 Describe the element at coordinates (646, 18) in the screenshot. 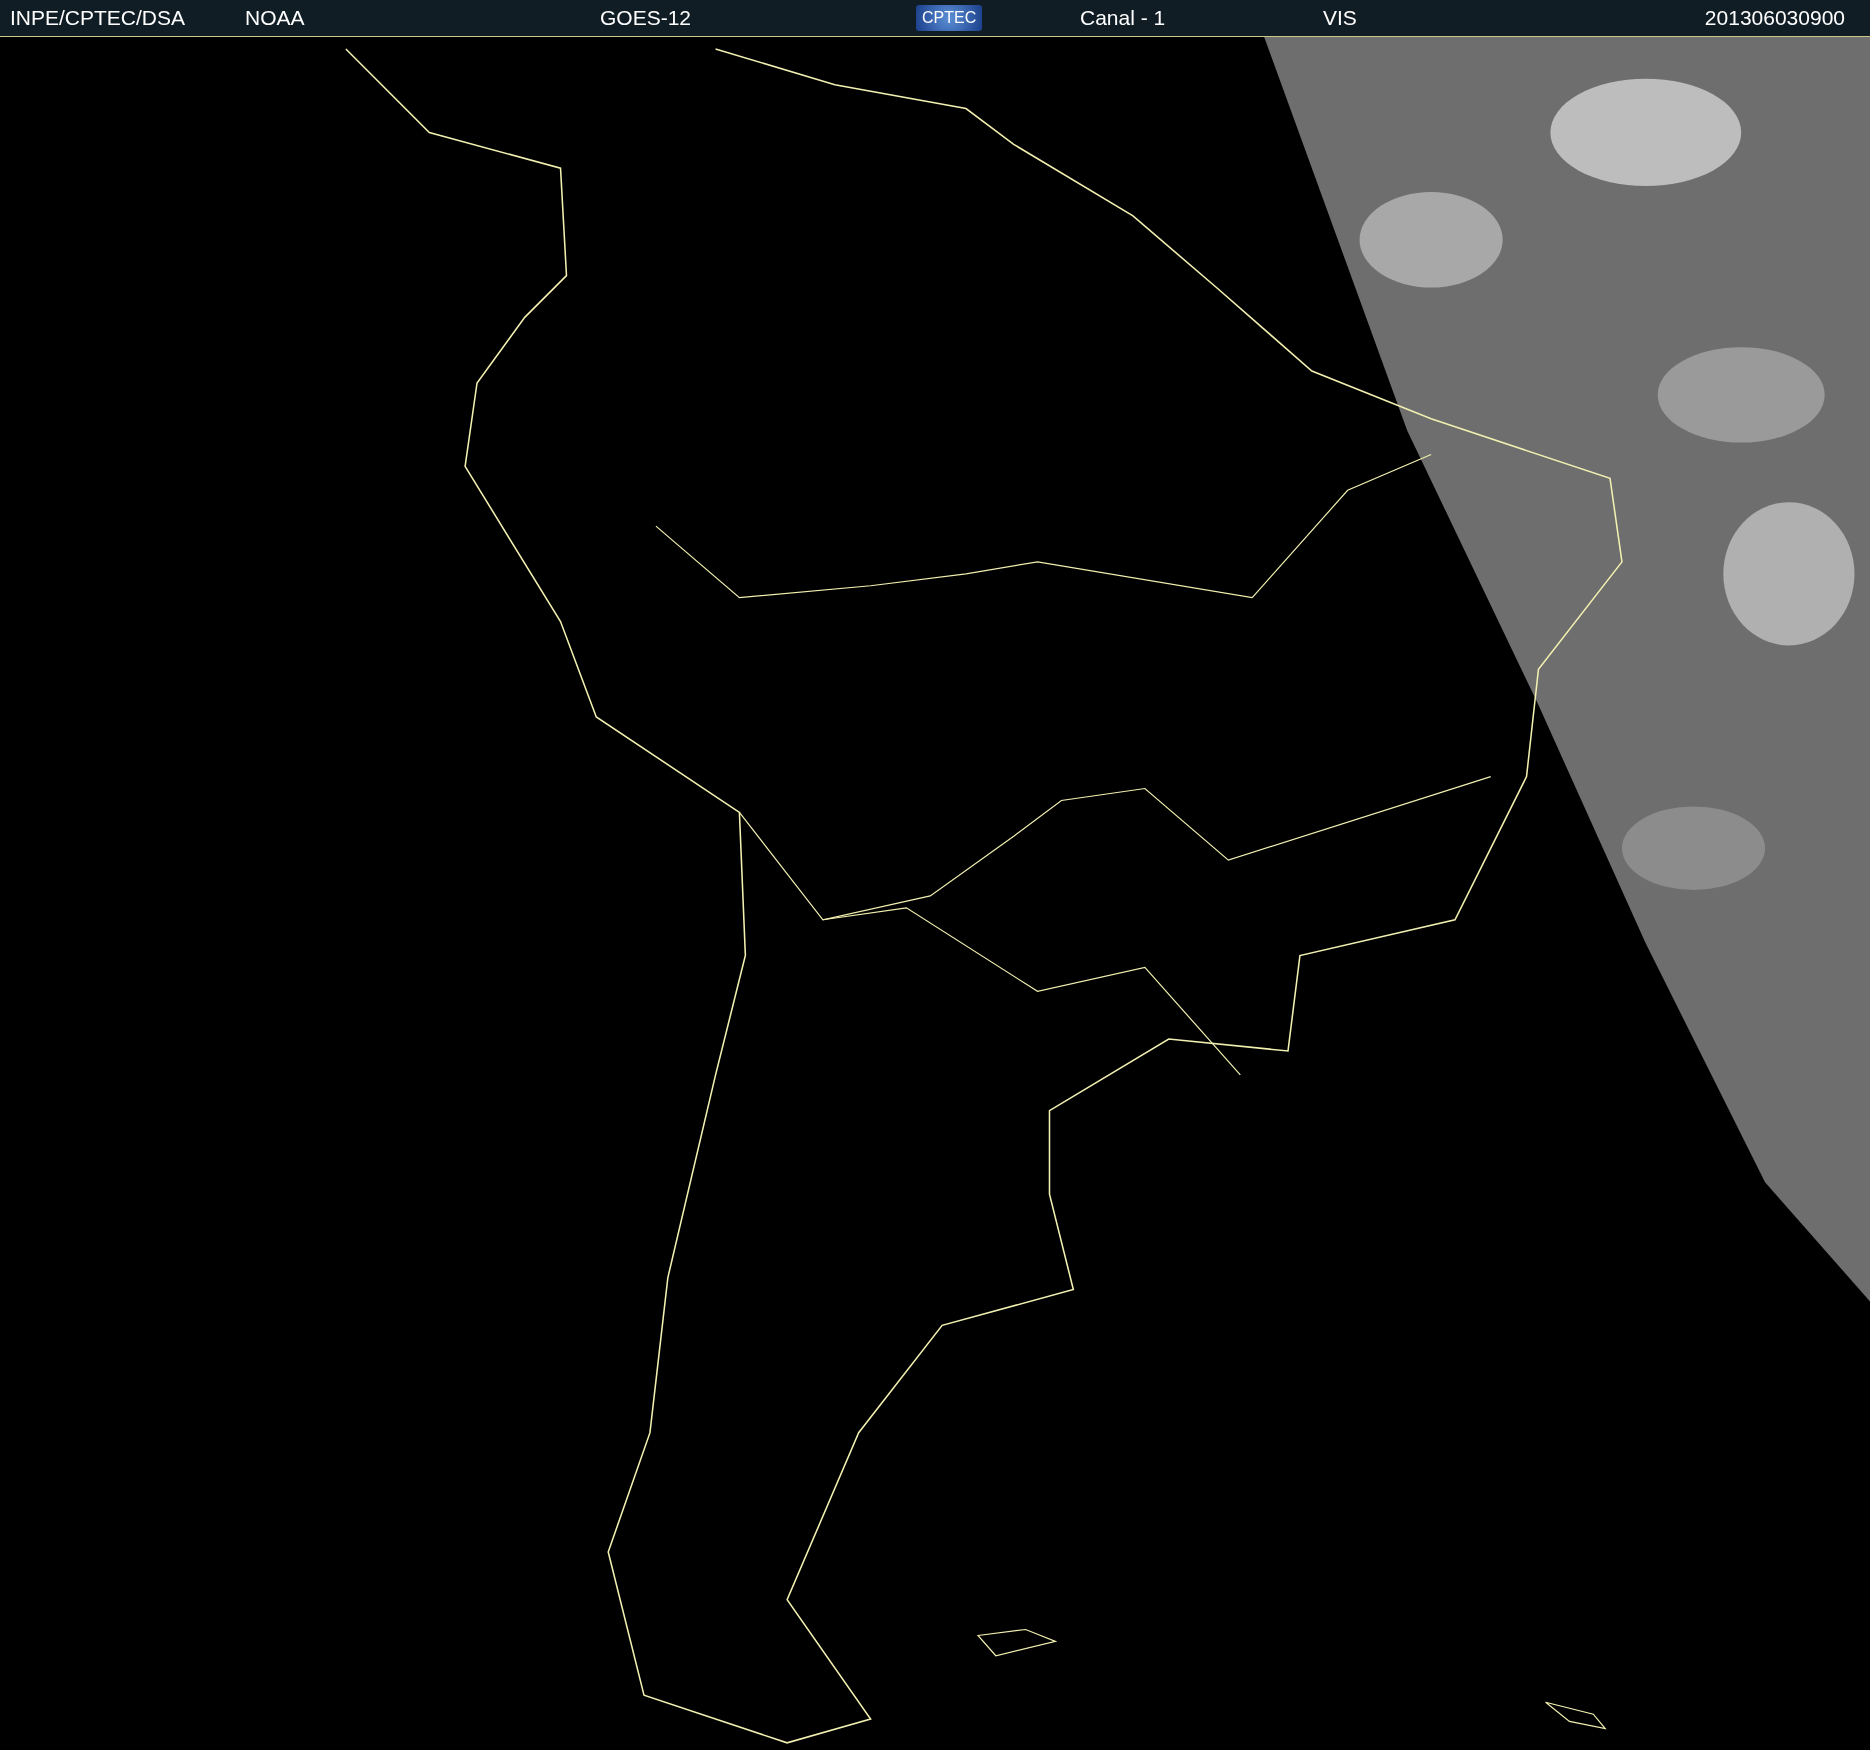

I see `header-text: GOES-12` at that location.